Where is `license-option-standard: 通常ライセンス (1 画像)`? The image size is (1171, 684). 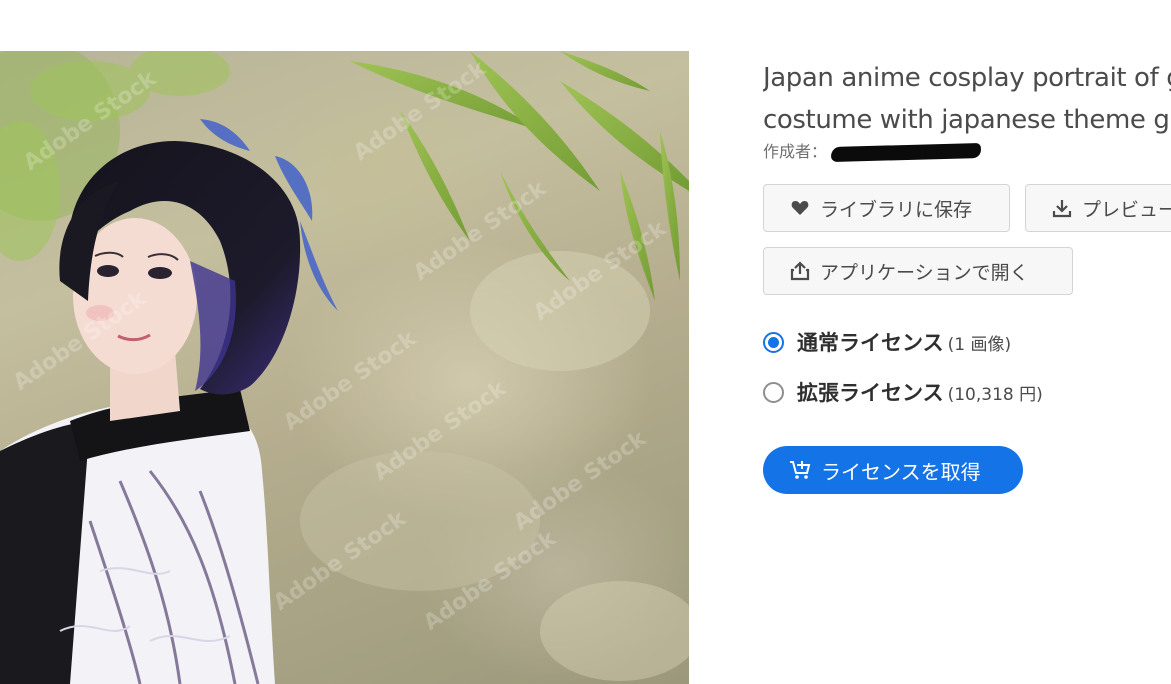 license-option-standard: 通常ライセンス (1 画像) is located at coordinates (887, 342).